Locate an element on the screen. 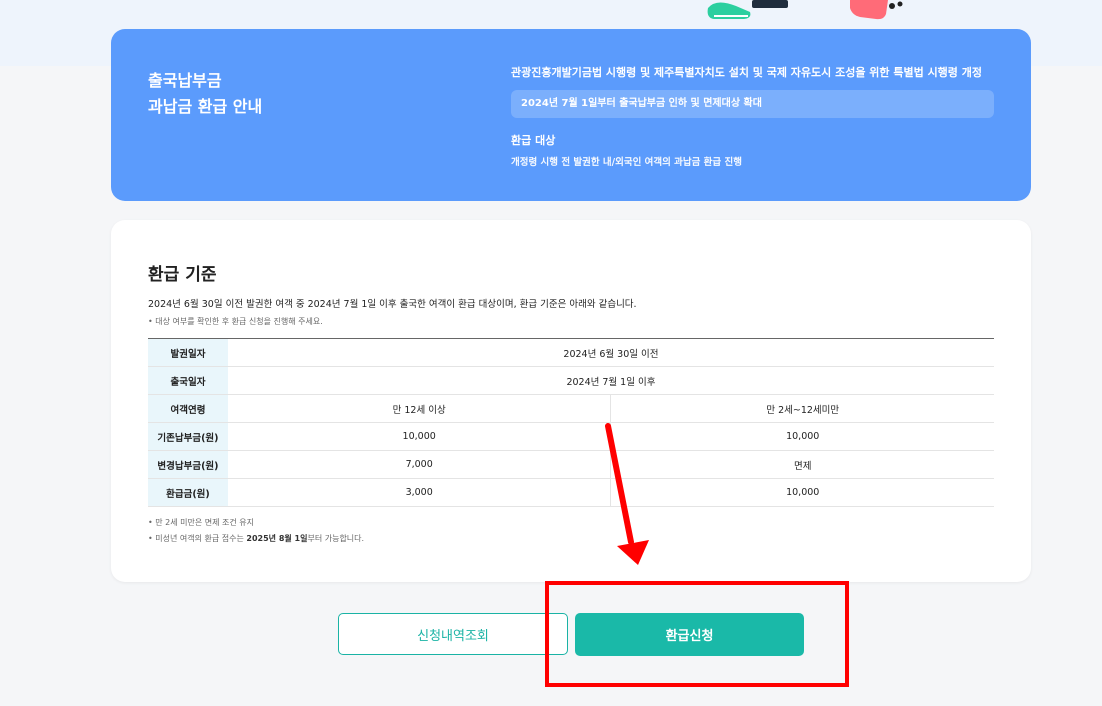 The image size is (1102, 706). shoe-illustration-icon is located at coordinates (747, 9).